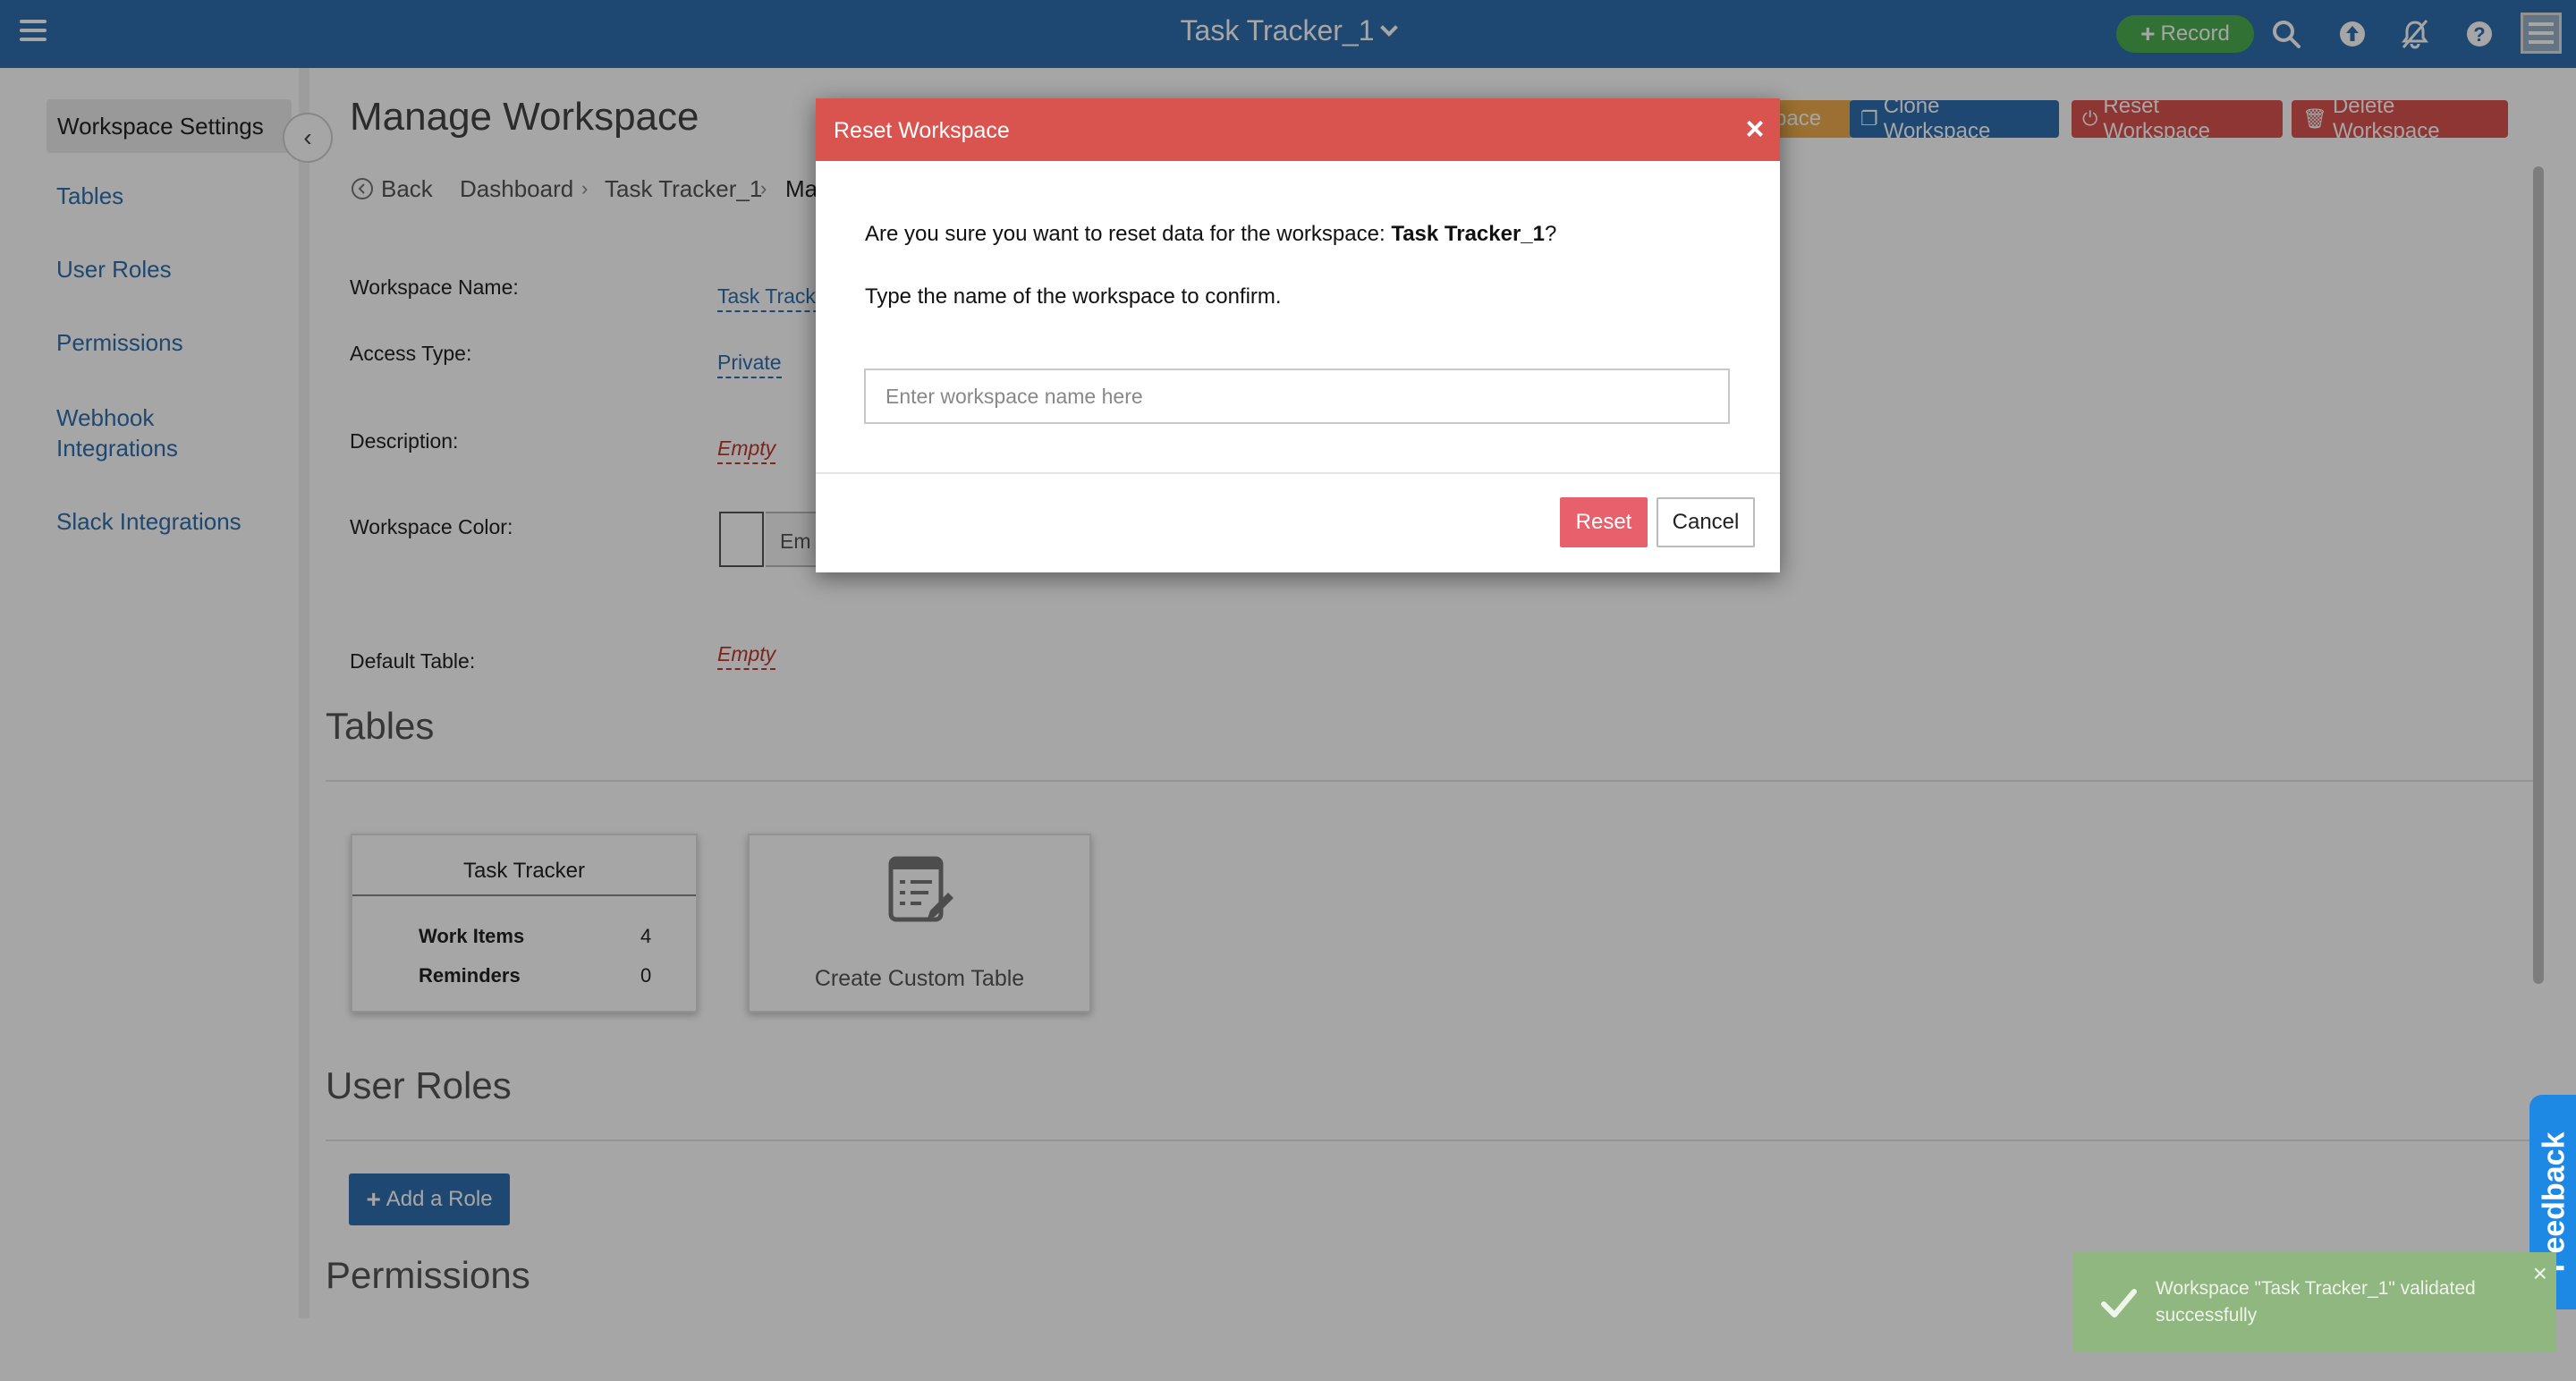 This screenshot has height=1381, width=2576. I want to click on feedback-label: Feedback, so click(2554, 1202).